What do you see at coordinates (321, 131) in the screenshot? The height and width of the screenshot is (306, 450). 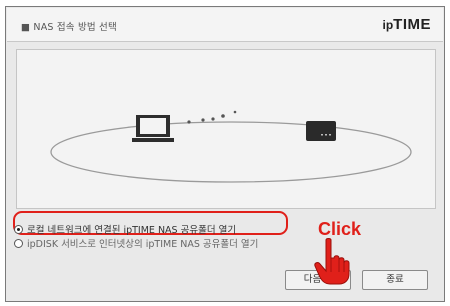 I see `nas-device-icon` at bounding box center [321, 131].